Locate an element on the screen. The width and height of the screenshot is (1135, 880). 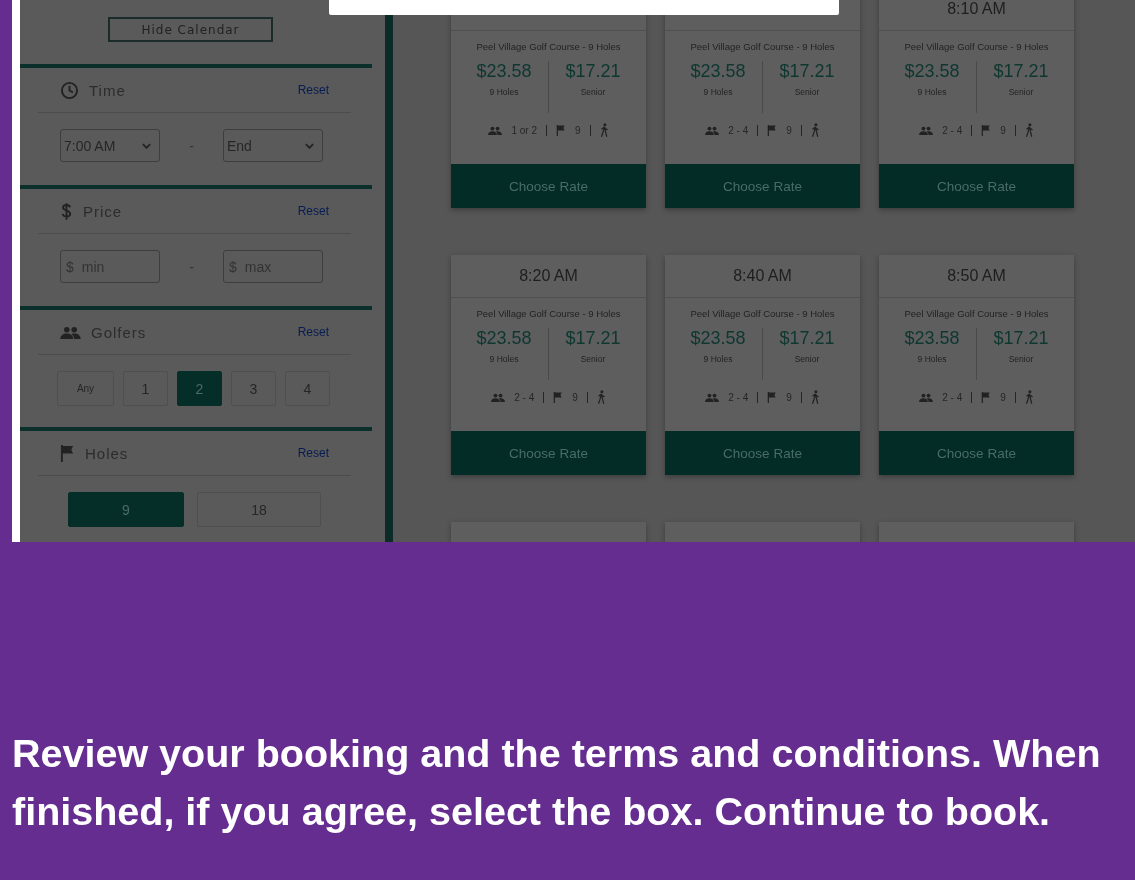
golfer-count-option: 2 is located at coordinates (199, 388).